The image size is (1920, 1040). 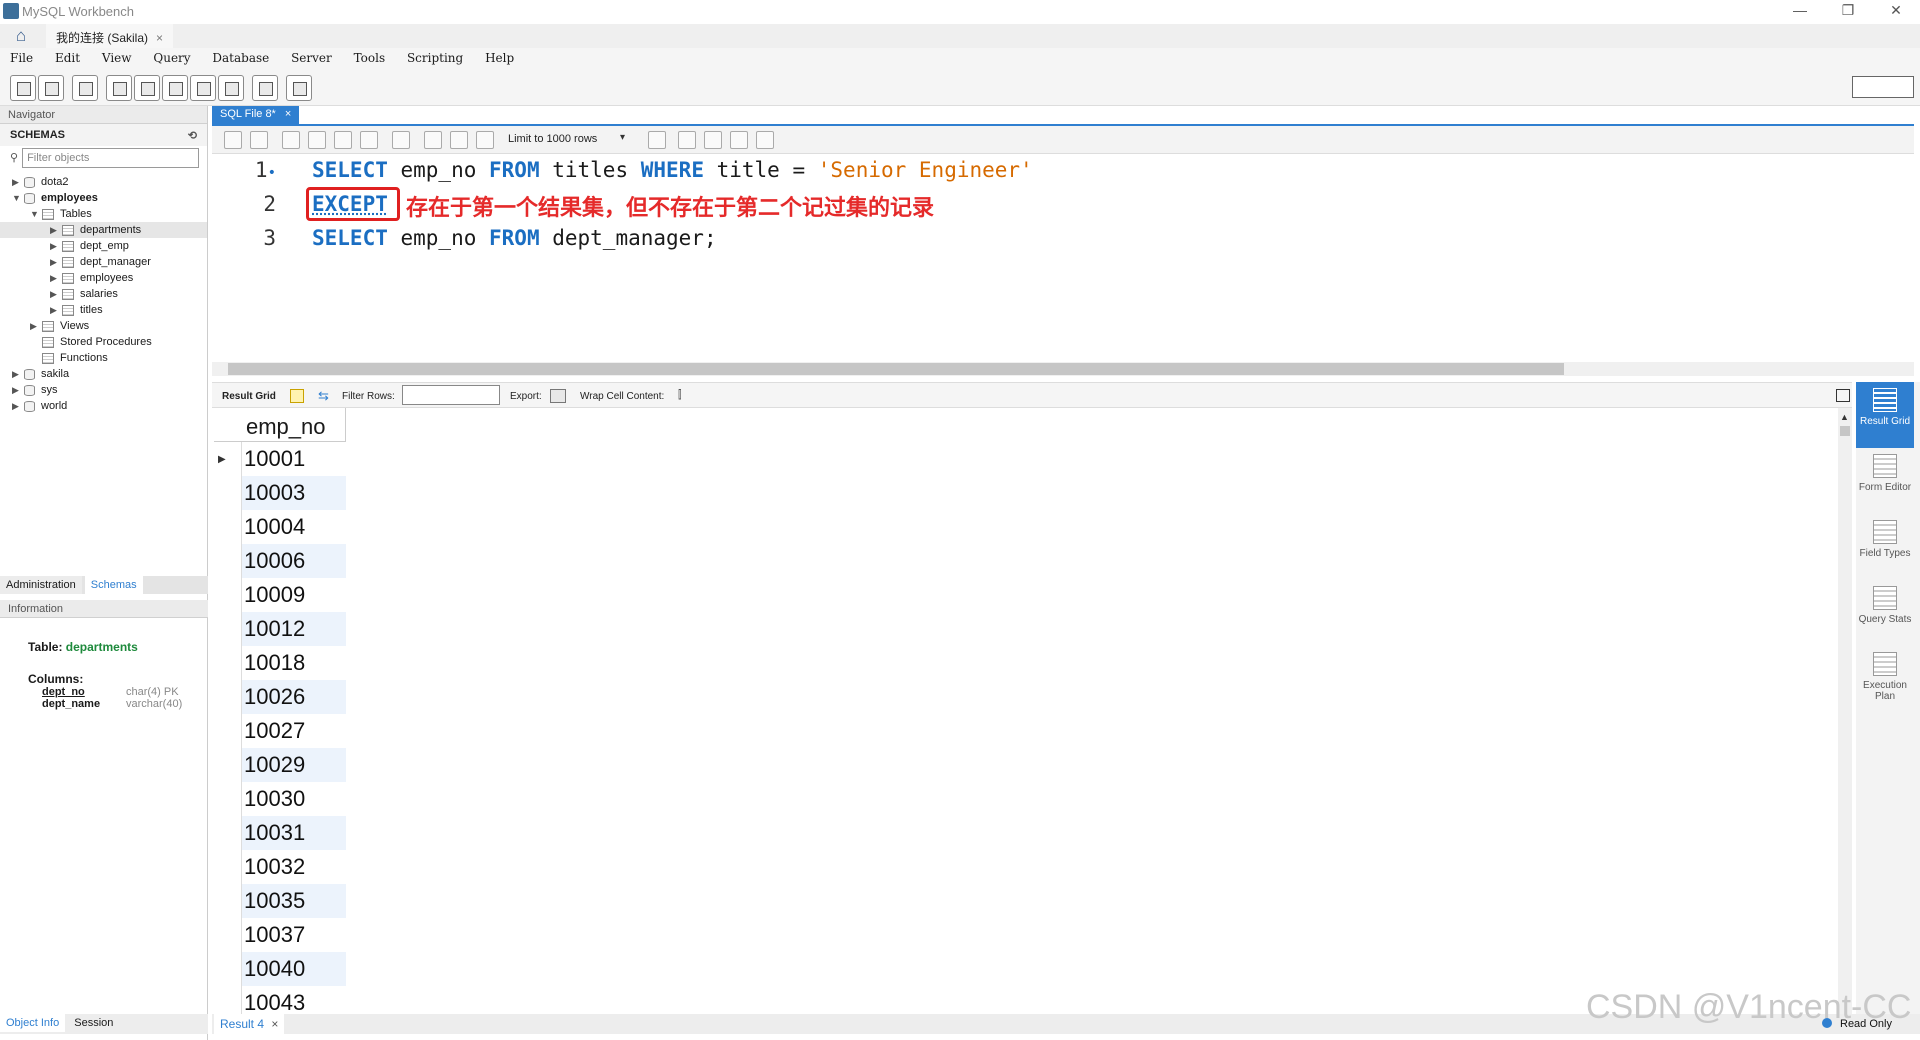 What do you see at coordinates (41, 585) in the screenshot?
I see `tab-administration: Administration` at bounding box center [41, 585].